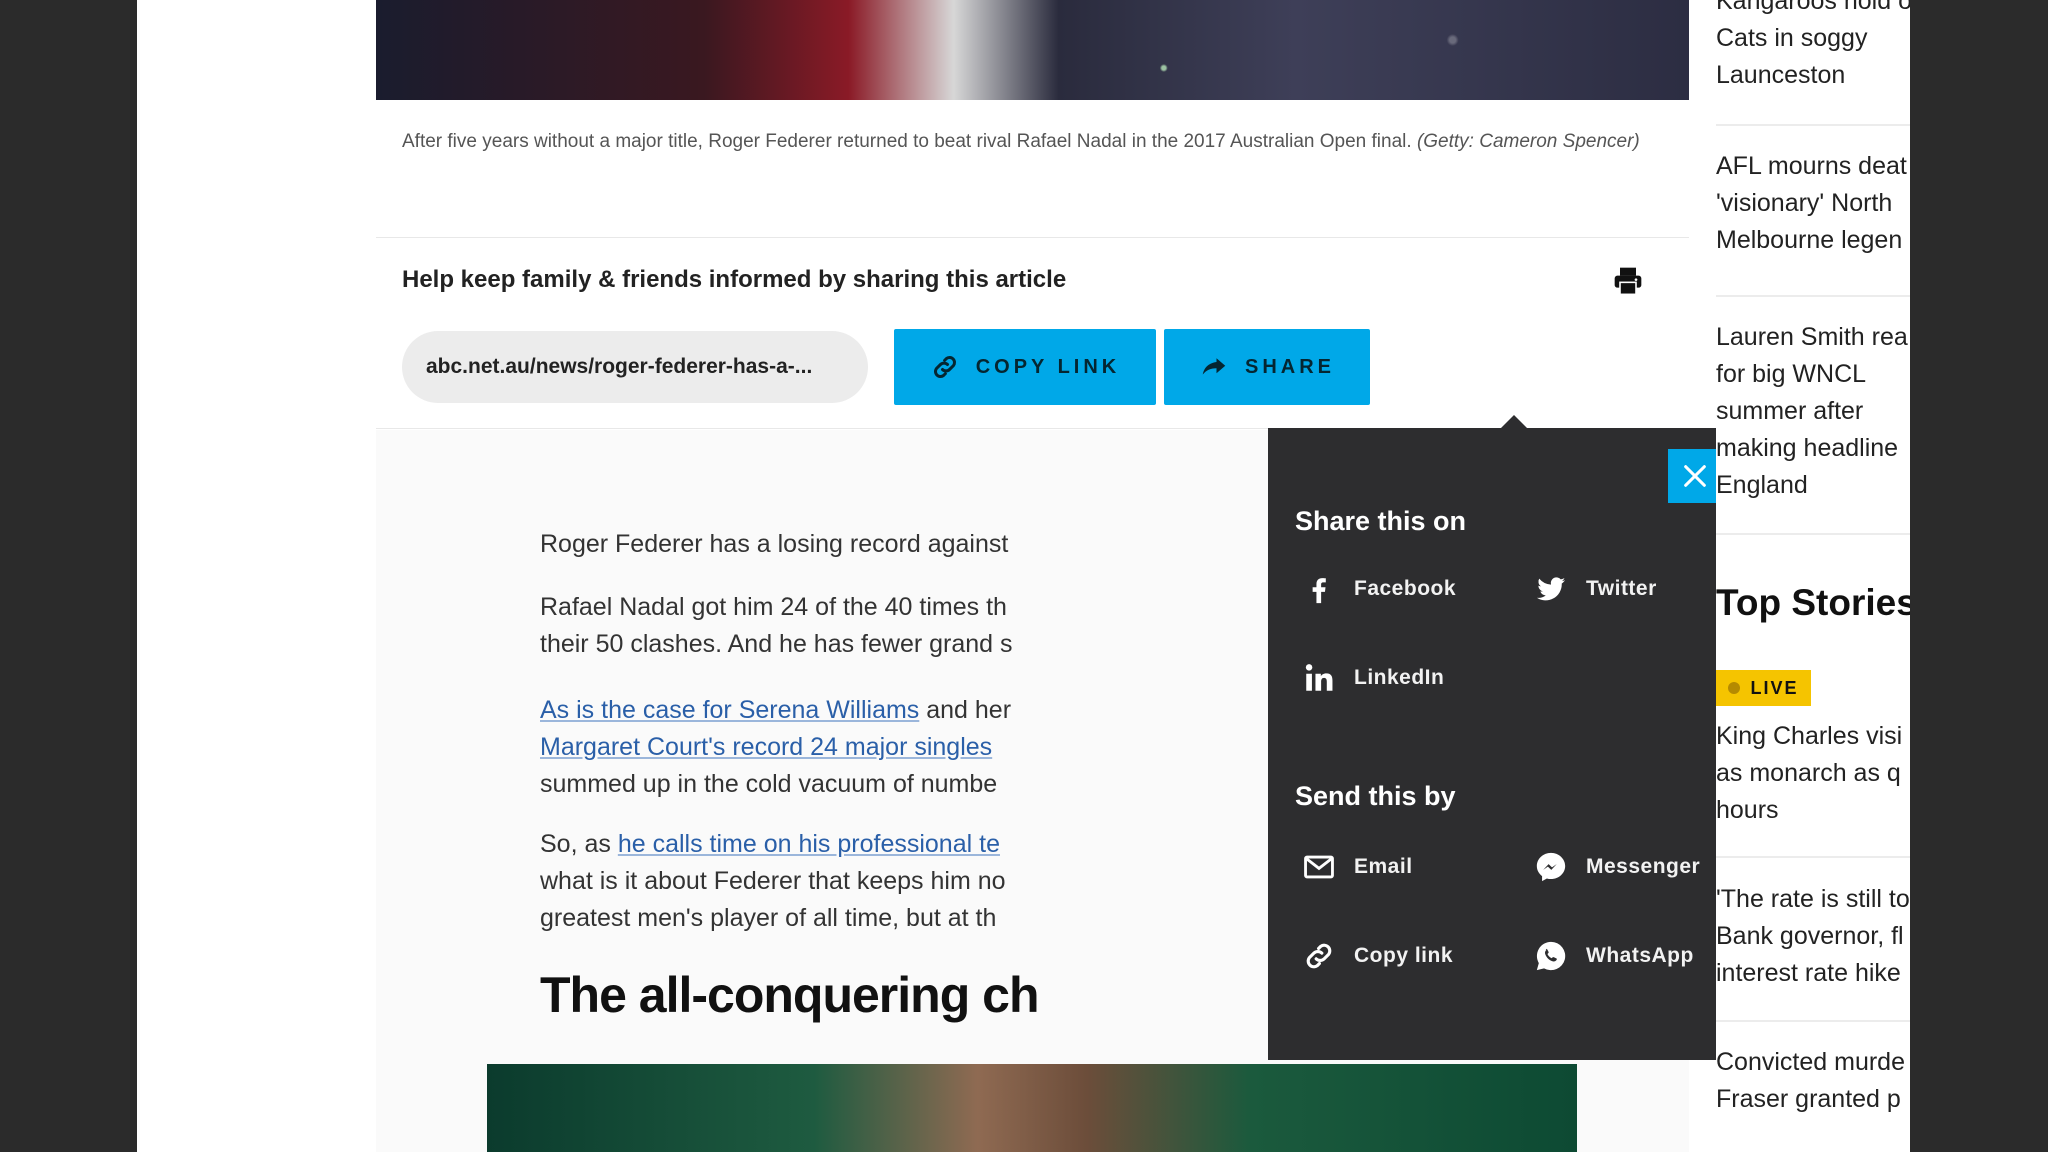  What do you see at coordinates (1381, 521) in the screenshot?
I see `share-on-heading: Share this on` at bounding box center [1381, 521].